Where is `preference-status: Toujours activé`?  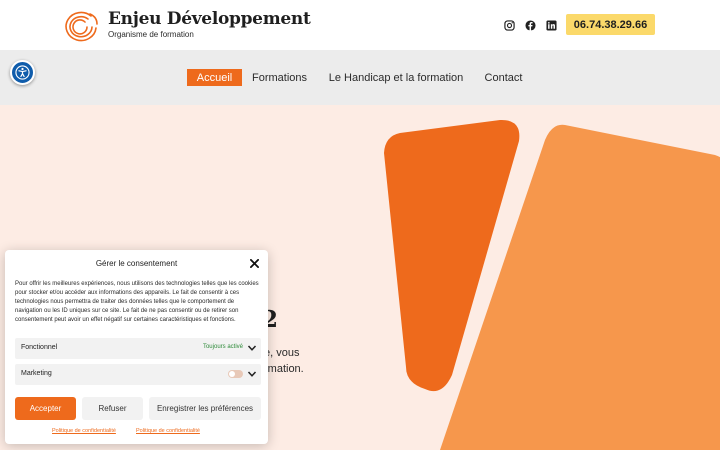 preference-status: Toujours activé is located at coordinates (222, 347).